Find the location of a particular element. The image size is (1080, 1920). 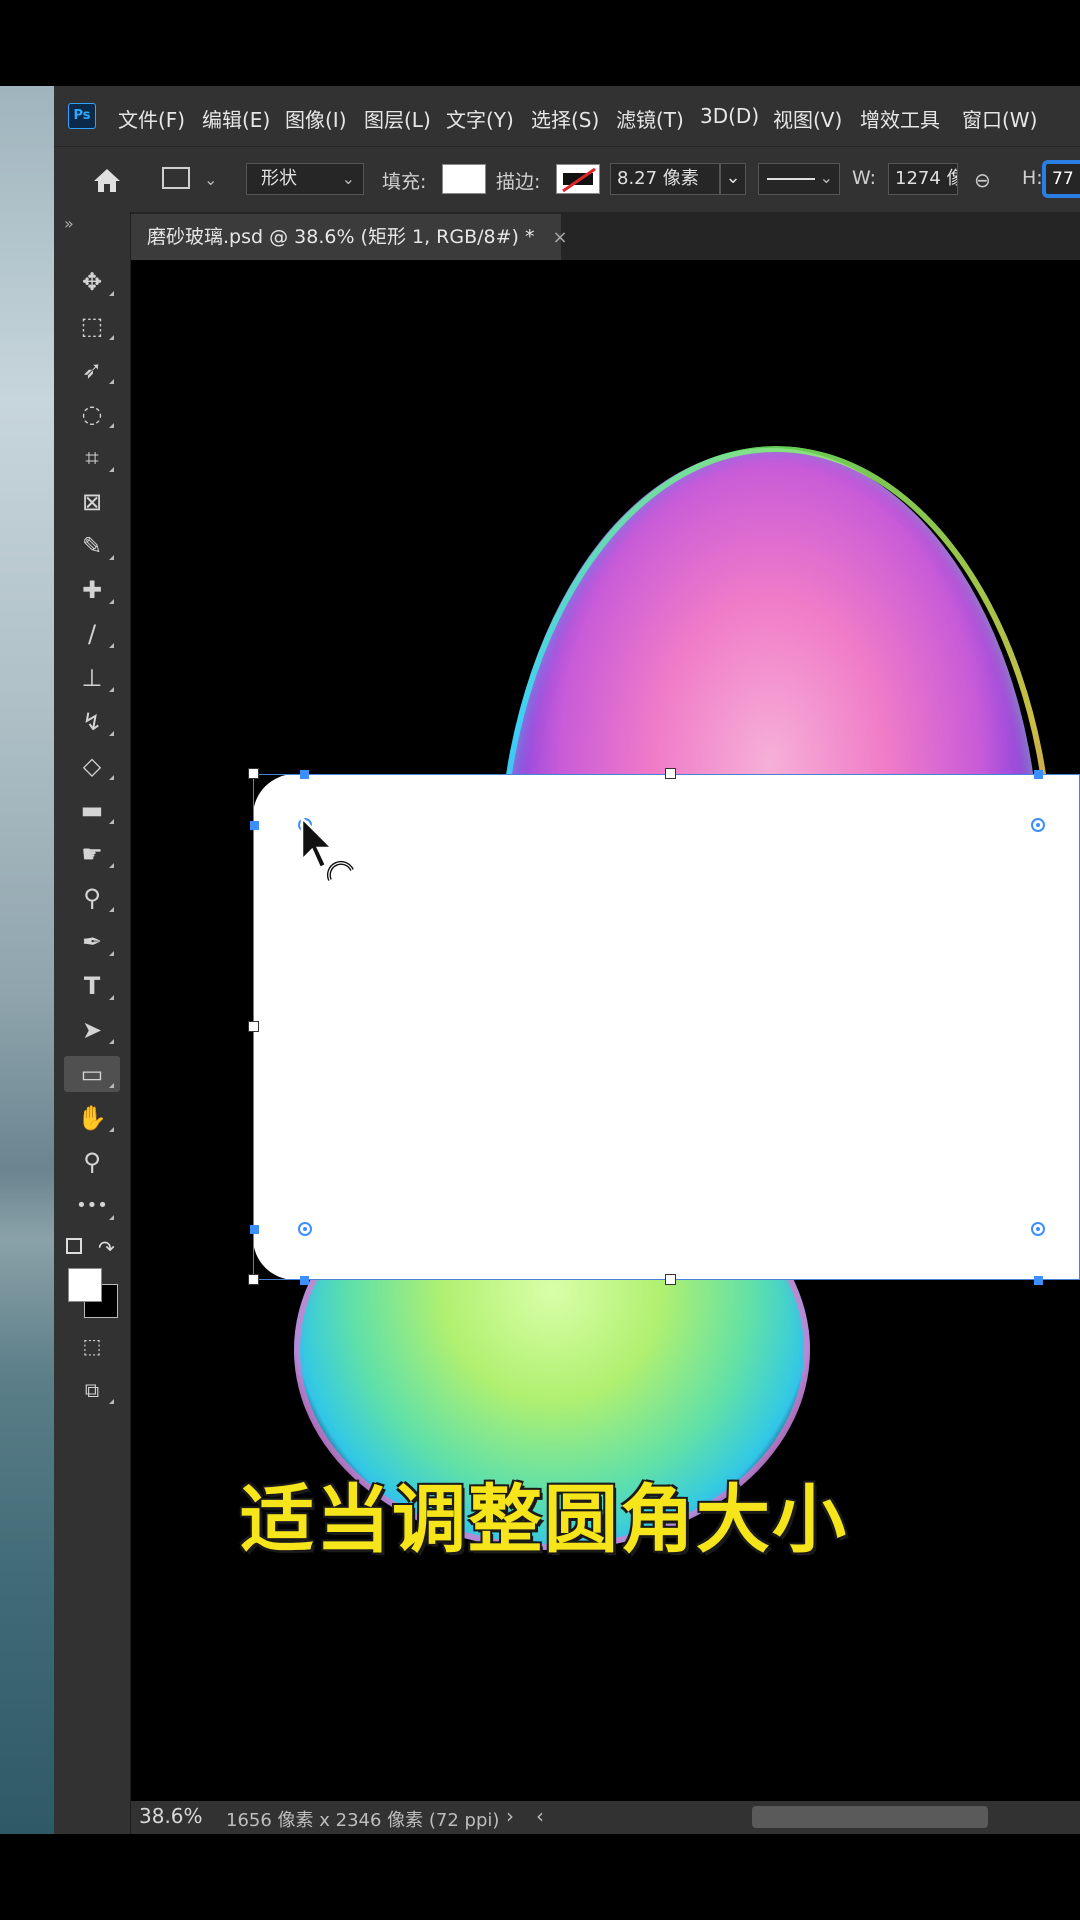

close-tab-icon: × is located at coordinates (560, 237).